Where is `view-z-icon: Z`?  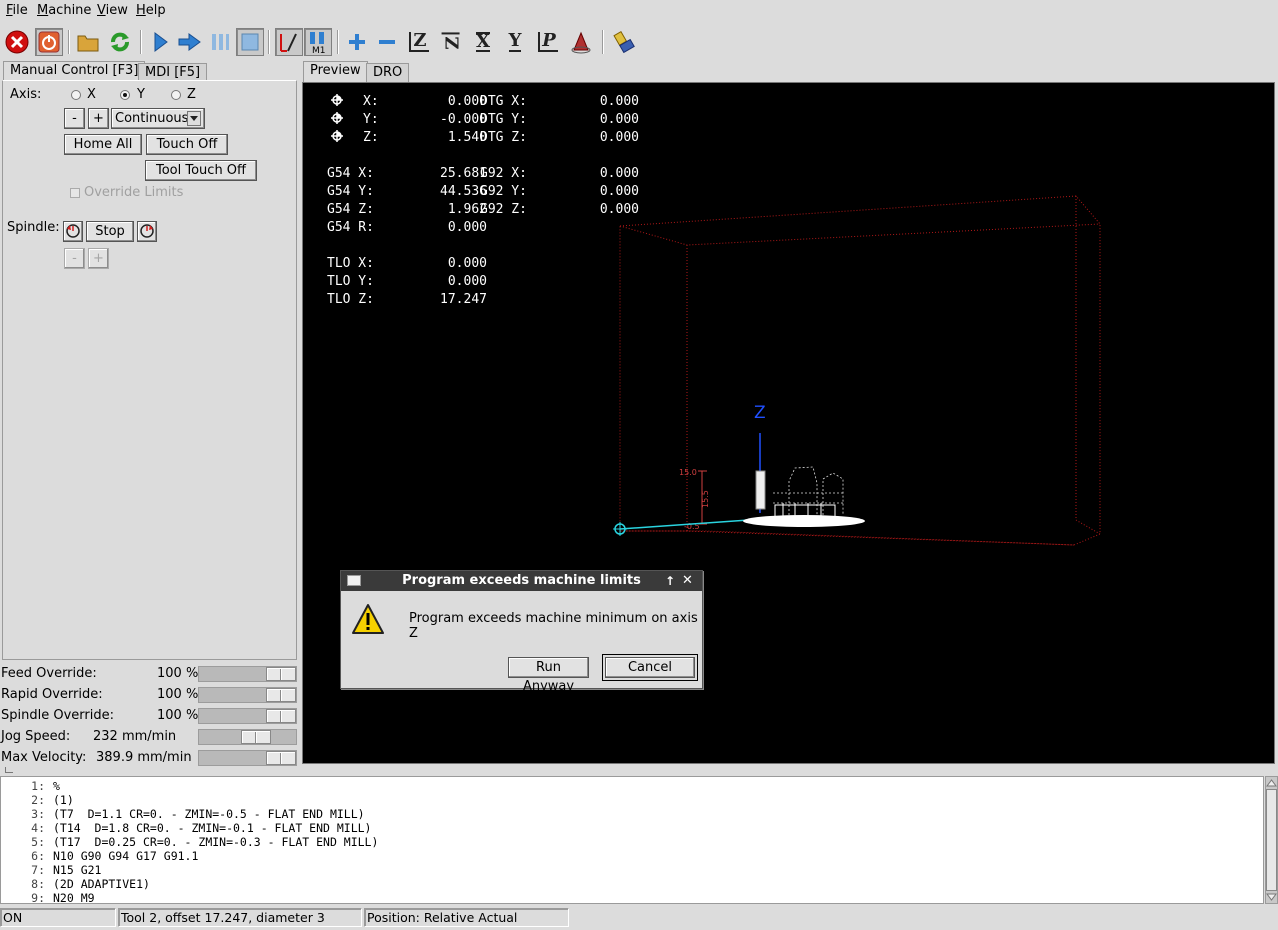 view-z-icon: Z is located at coordinates (419, 42).